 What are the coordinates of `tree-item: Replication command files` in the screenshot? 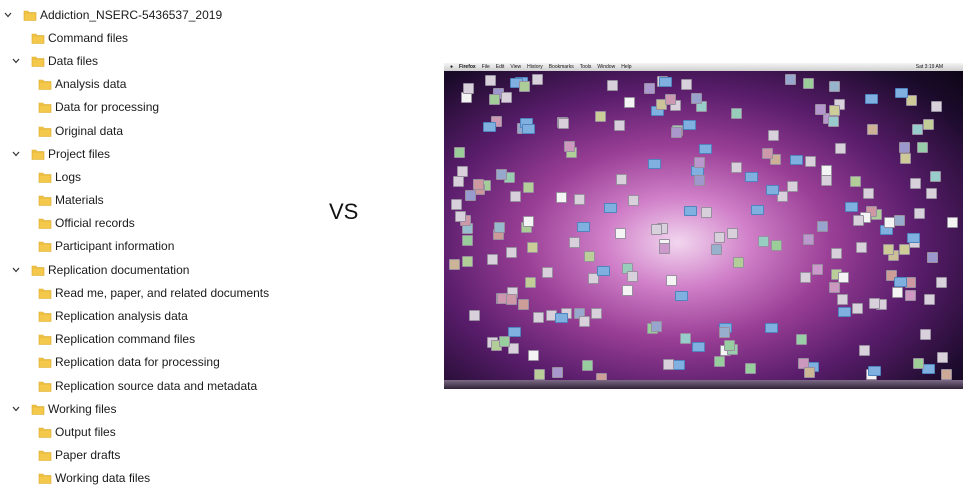 It's located at (150, 339).